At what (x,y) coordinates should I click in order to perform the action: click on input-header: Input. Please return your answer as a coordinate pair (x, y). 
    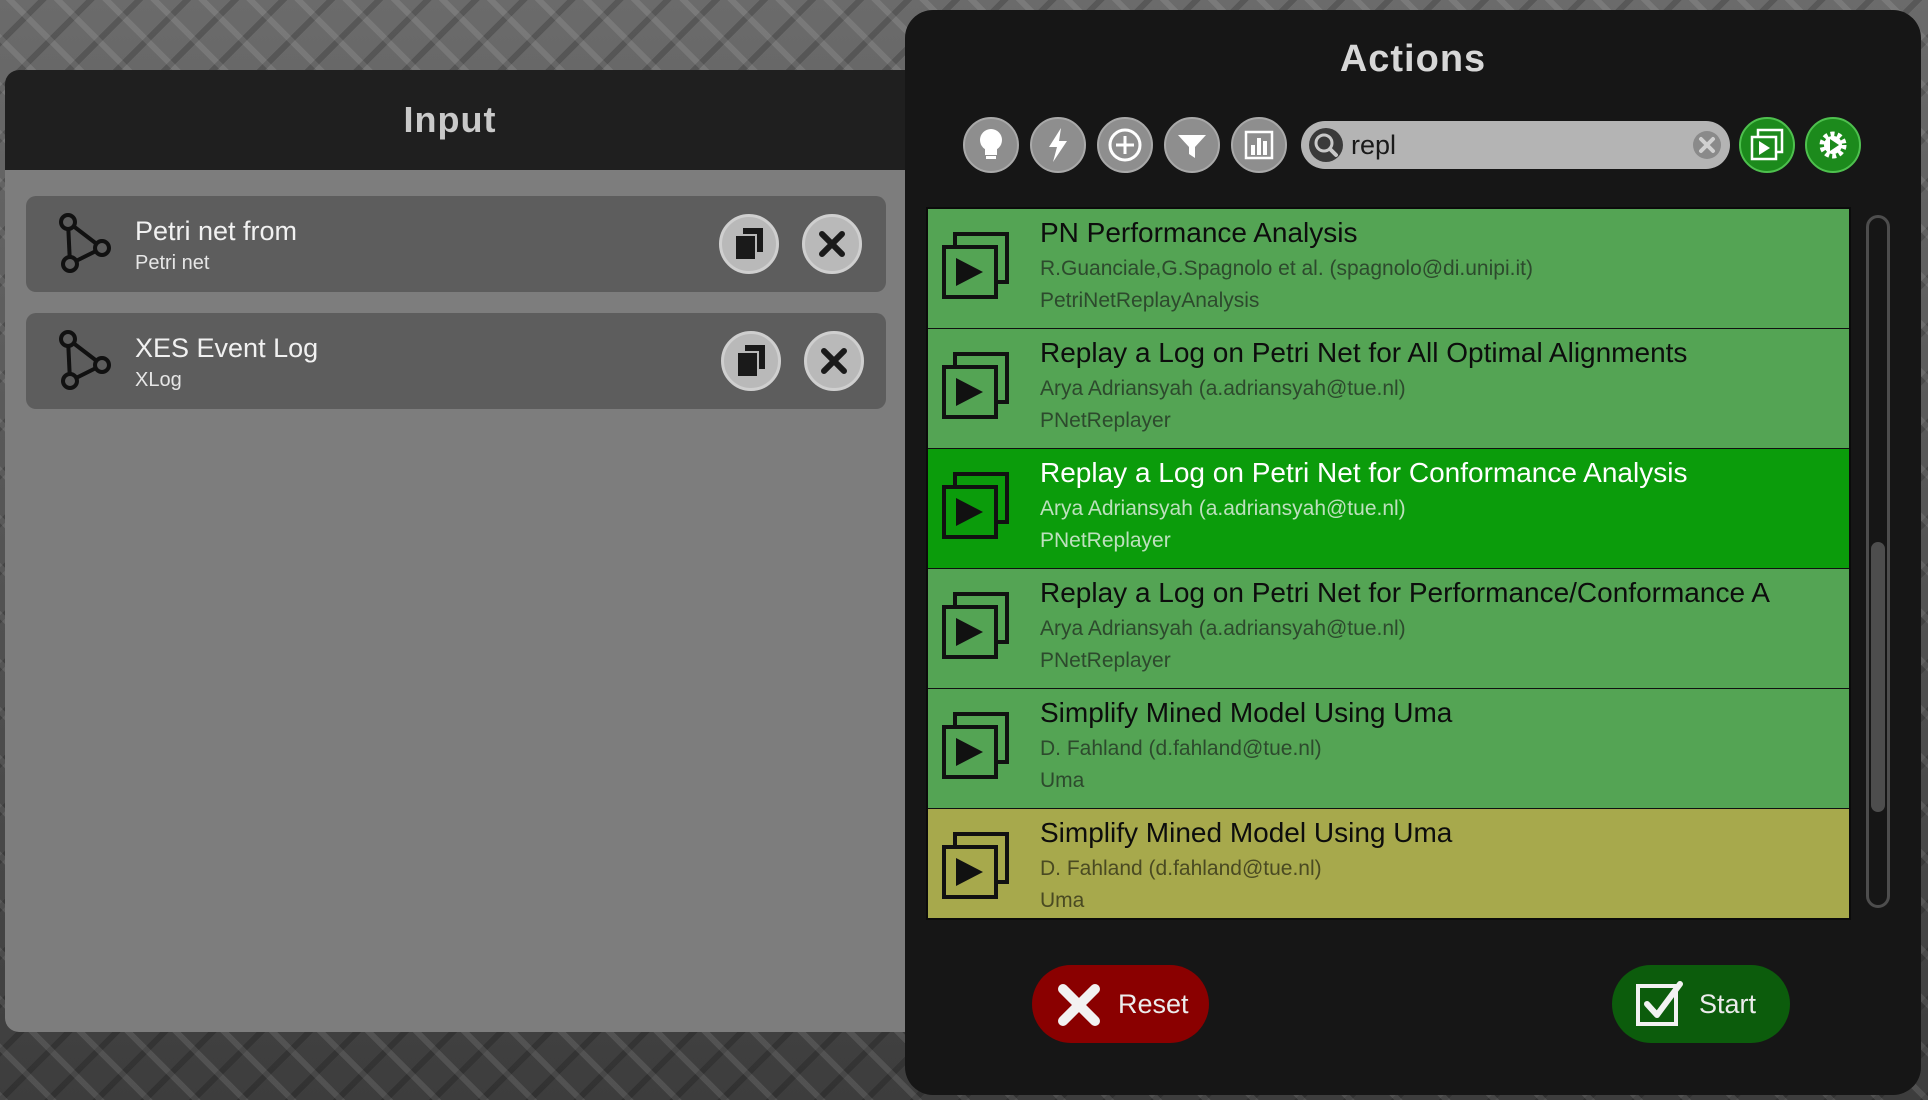
    Looking at the image, I should click on (505, 120).